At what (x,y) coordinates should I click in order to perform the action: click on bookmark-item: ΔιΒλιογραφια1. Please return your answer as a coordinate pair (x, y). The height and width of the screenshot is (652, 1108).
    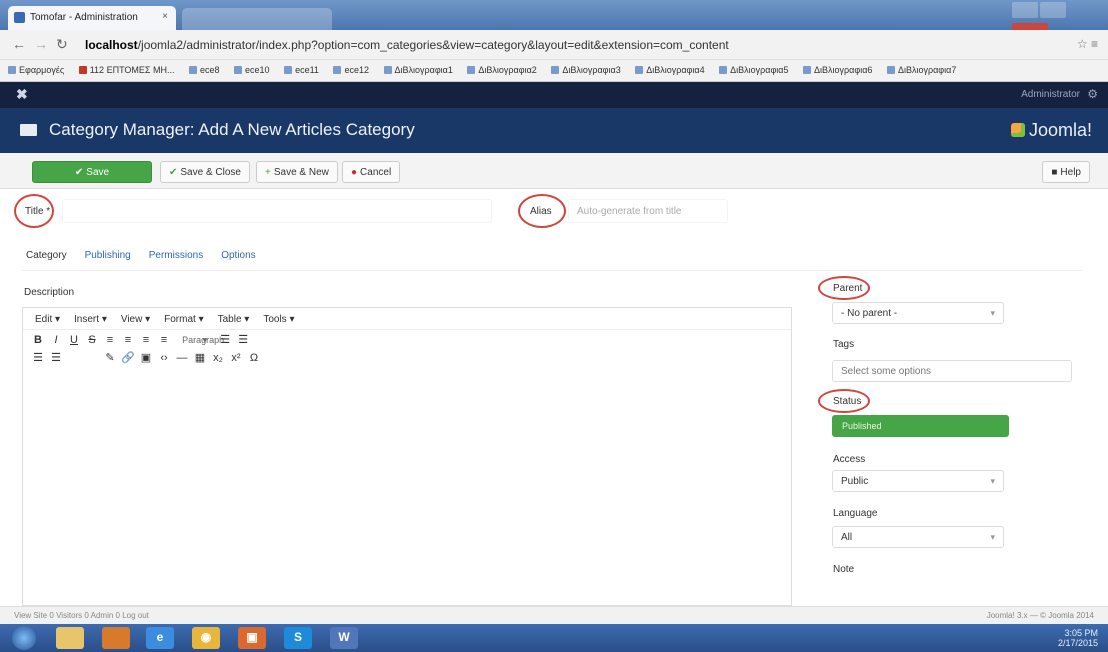
    Looking at the image, I should click on (418, 70).